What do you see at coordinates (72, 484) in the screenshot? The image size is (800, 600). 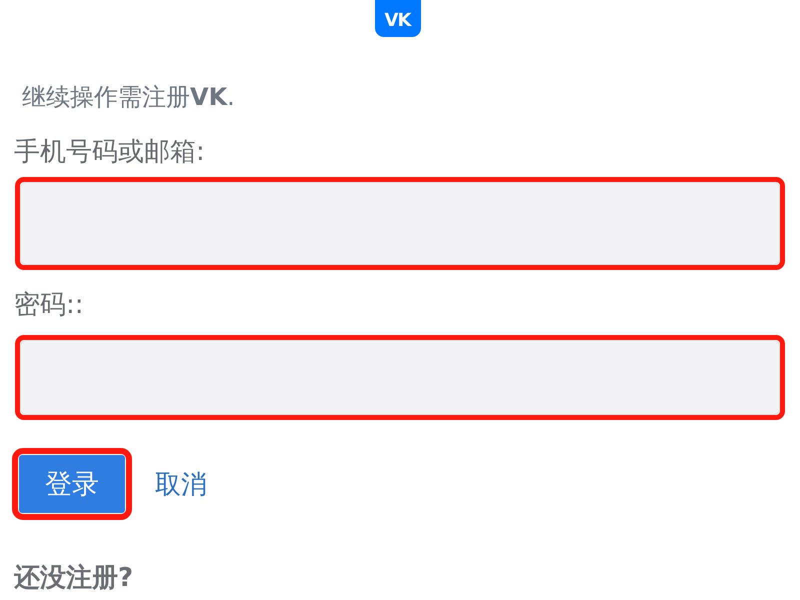 I see `login-button: 登录` at bounding box center [72, 484].